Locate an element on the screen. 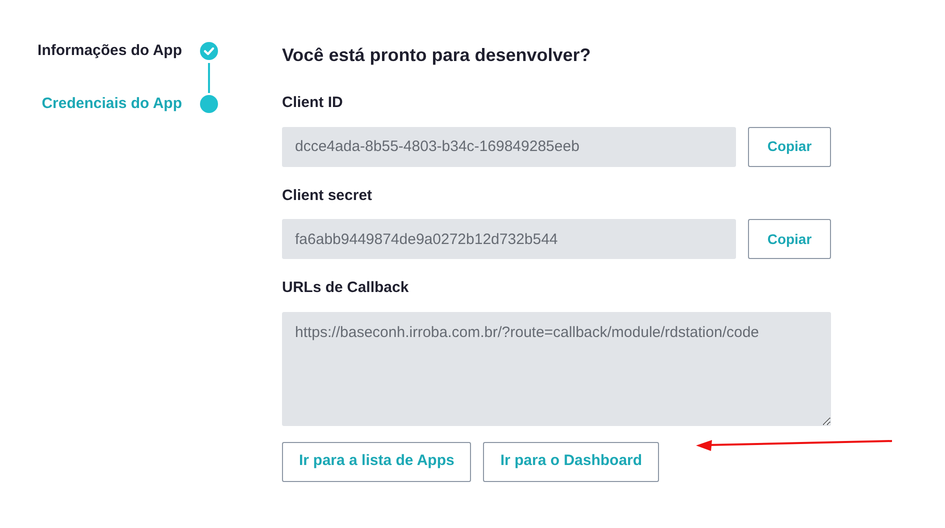  nav-button: Ir para a lista de Apps is located at coordinates (377, 462).